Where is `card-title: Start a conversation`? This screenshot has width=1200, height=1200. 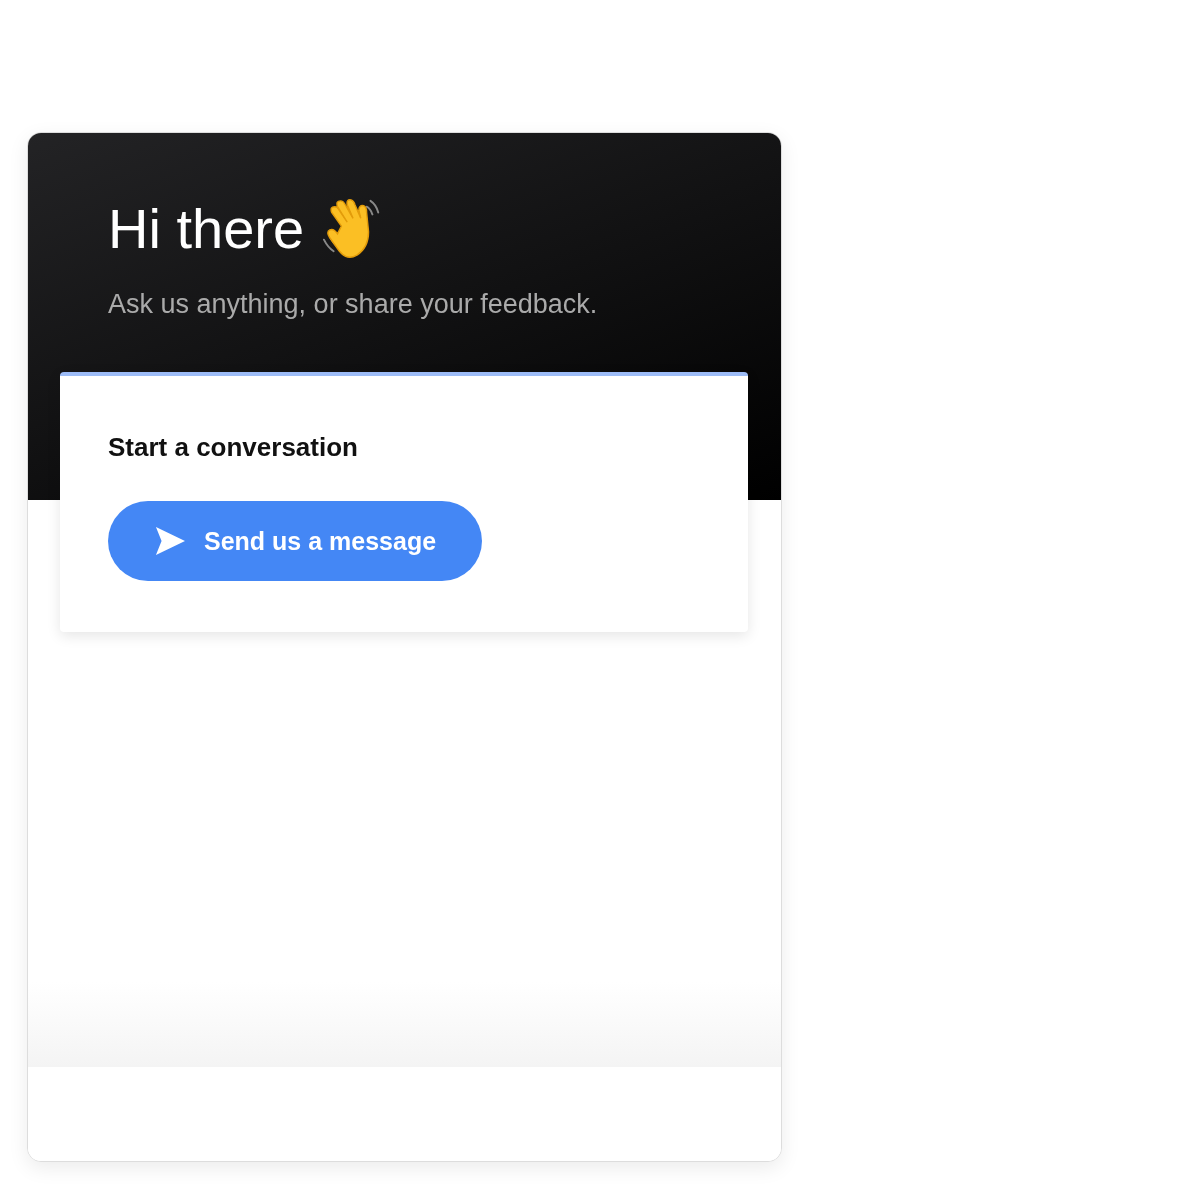
card-title: Start a conversation is located at coordinates (233, 447).